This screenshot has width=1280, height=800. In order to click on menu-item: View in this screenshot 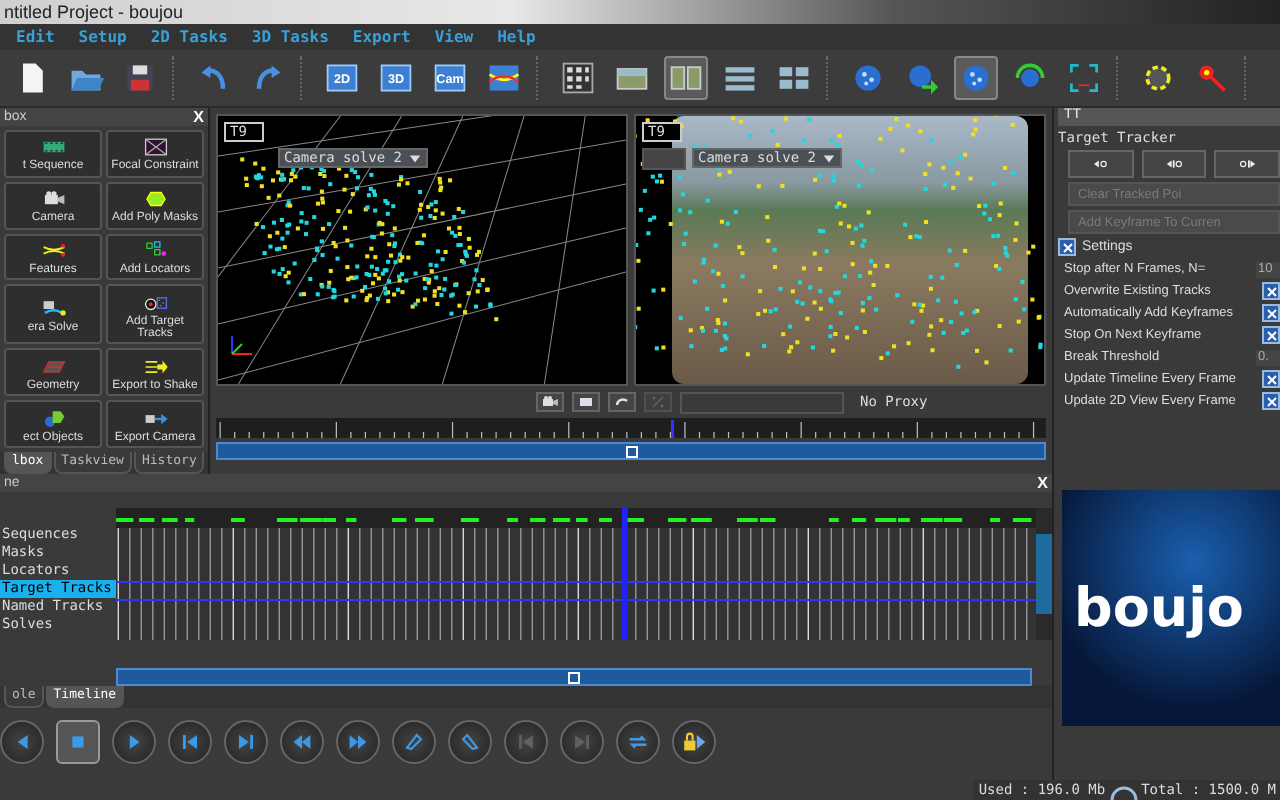, I will do `click(454, 37)`.